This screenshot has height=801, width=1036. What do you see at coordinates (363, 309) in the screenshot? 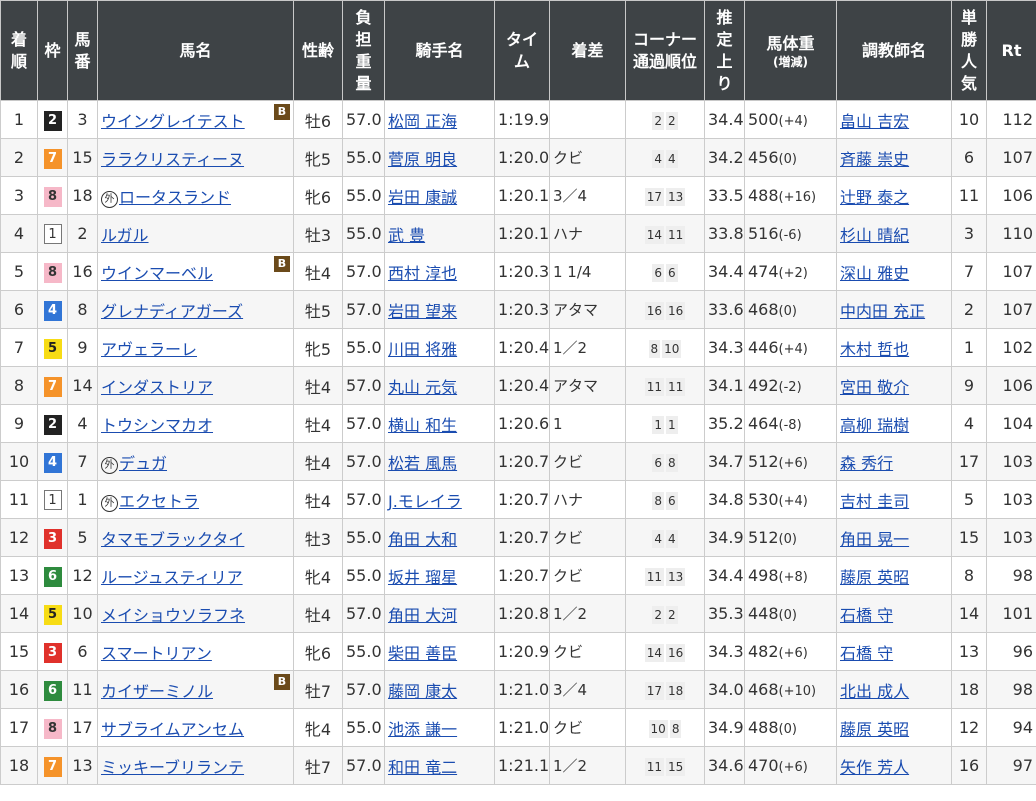
I see `weight-cell: 57.0` at bounding box center [363, 309].